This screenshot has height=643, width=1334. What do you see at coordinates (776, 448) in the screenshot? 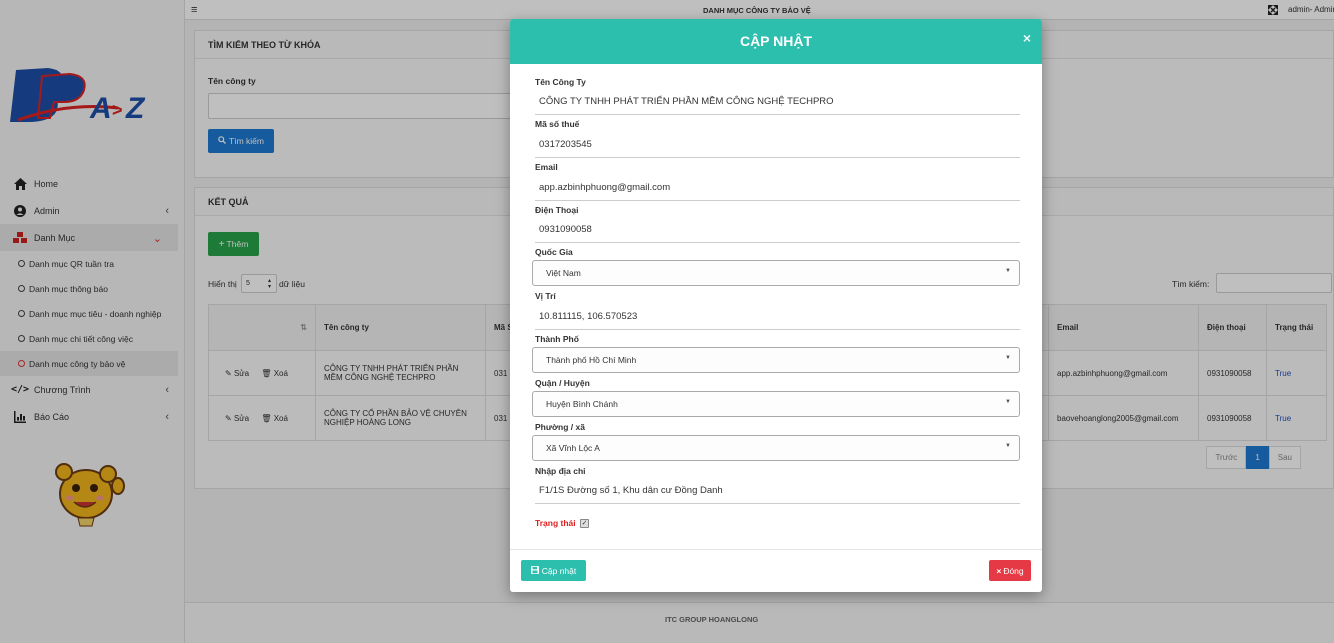
I see `ward-select: Xã Vĩnh Lộc A ▼` at bounding box center [776, 448].